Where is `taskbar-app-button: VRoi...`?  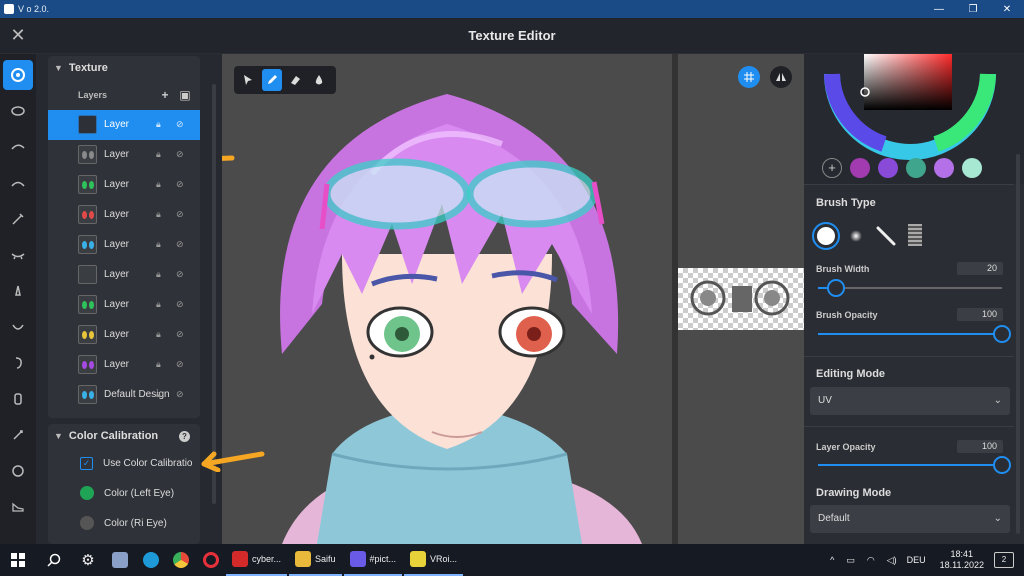 taskbar-app-button: VRoi... is located at coordinates (434, 560).